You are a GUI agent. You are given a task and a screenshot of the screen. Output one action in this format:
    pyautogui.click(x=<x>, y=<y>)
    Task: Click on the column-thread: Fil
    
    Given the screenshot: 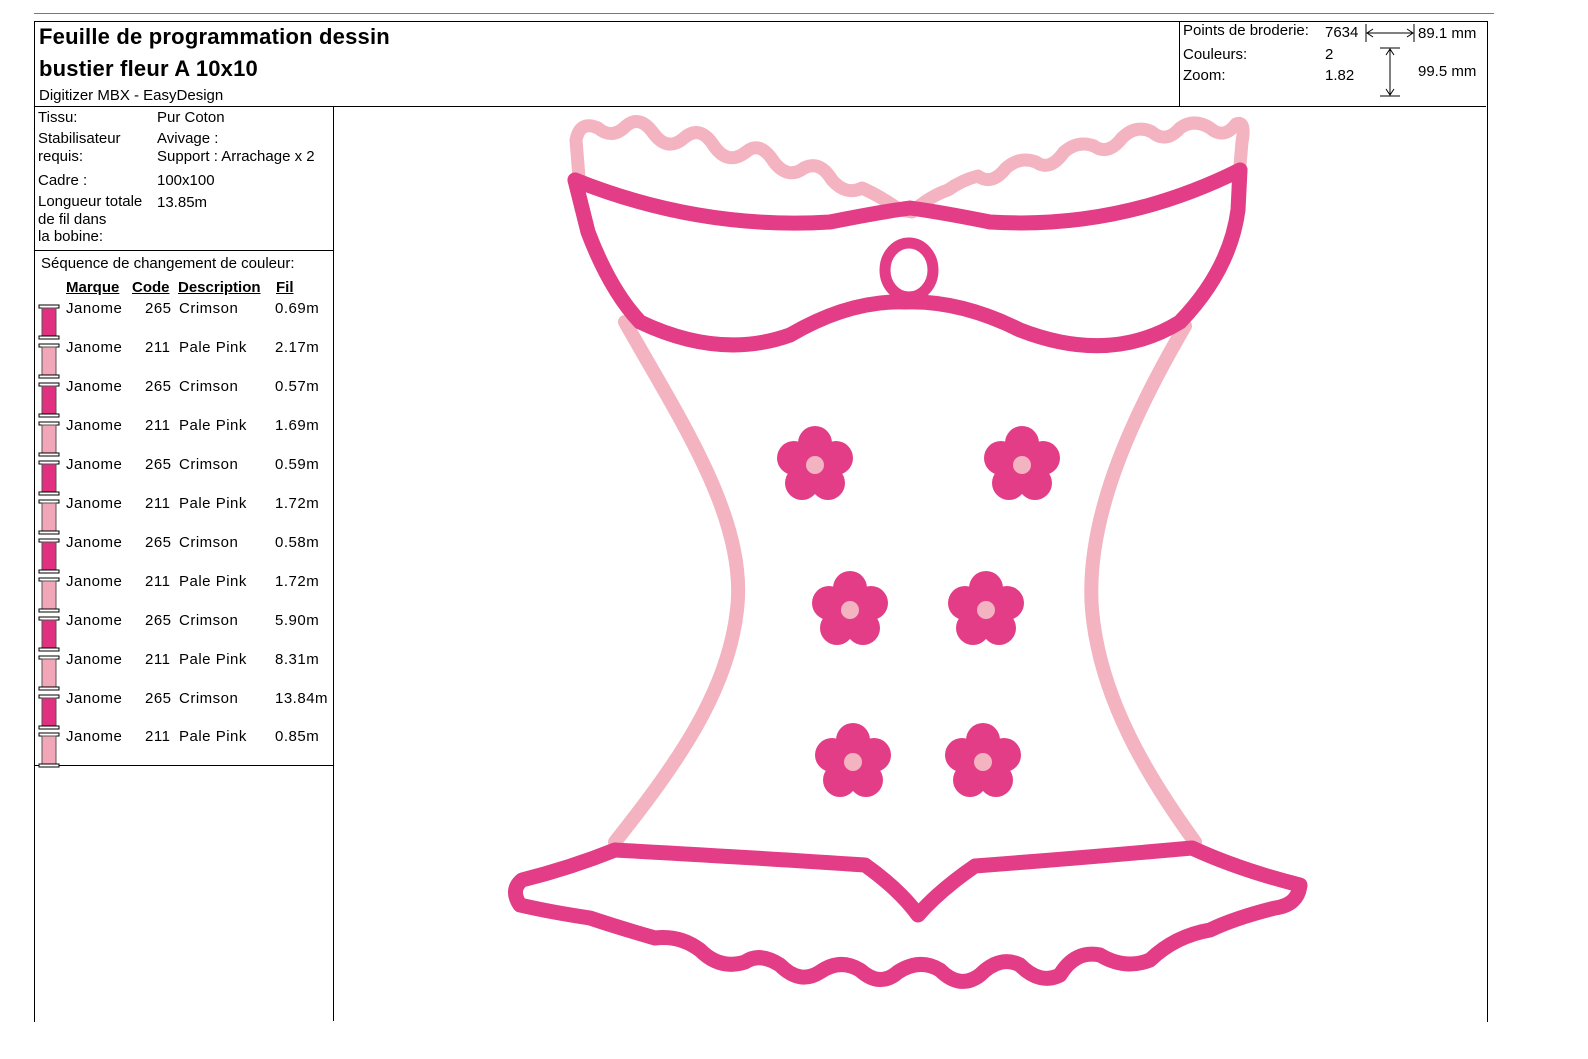 What is the action you would take?
    pyautogui.click(x=285, y=287)
    